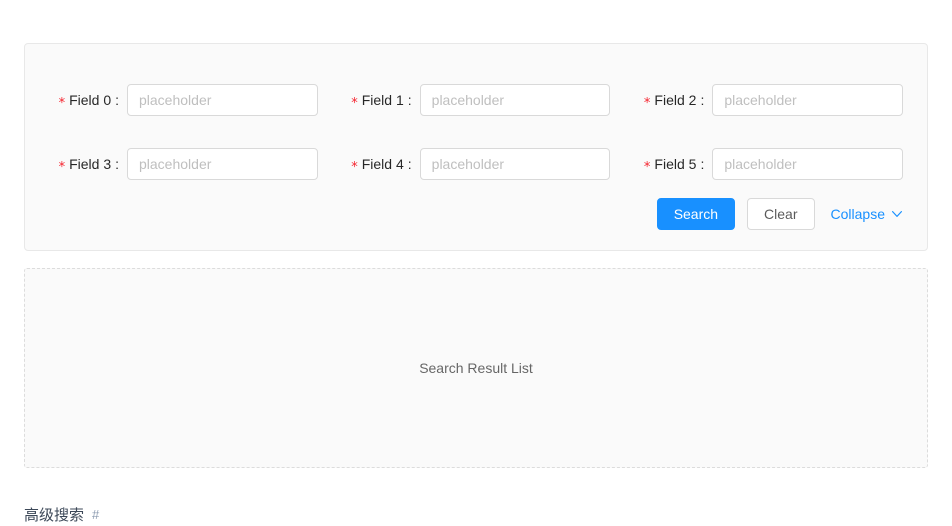 This screenshot has width=952, height=526. I want to click on field-3-control, so click(222, 164).